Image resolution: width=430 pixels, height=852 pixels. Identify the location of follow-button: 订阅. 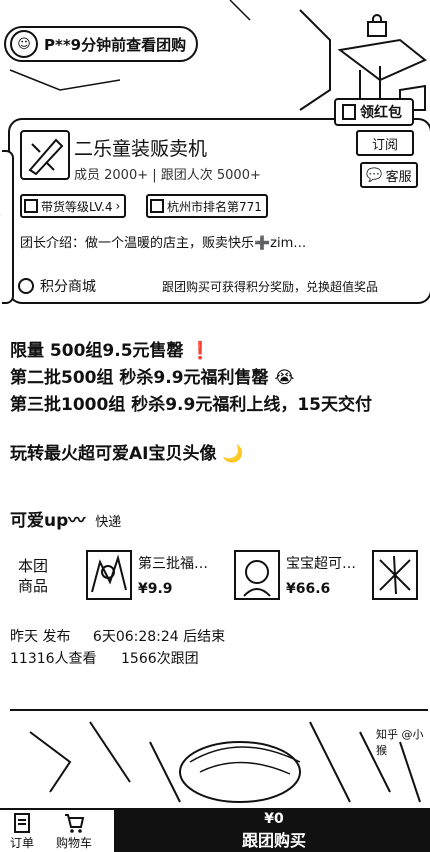
(385, 143).